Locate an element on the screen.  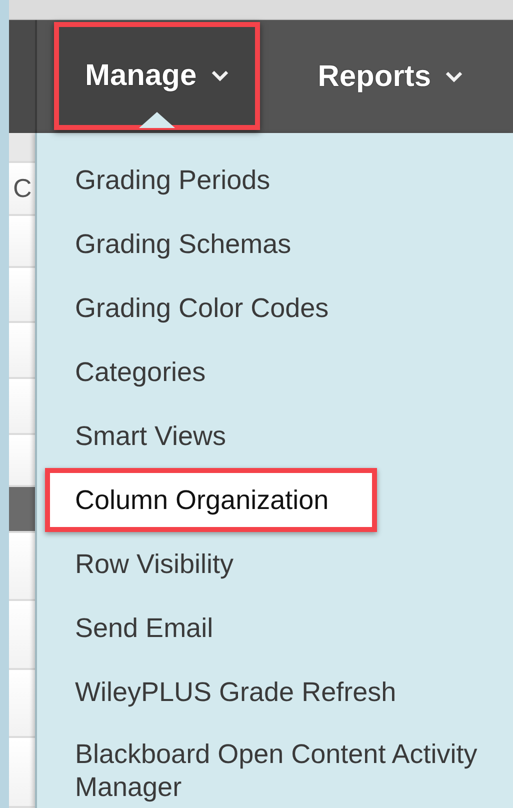
menu-item: Categories is located at coordinates (275, 372).